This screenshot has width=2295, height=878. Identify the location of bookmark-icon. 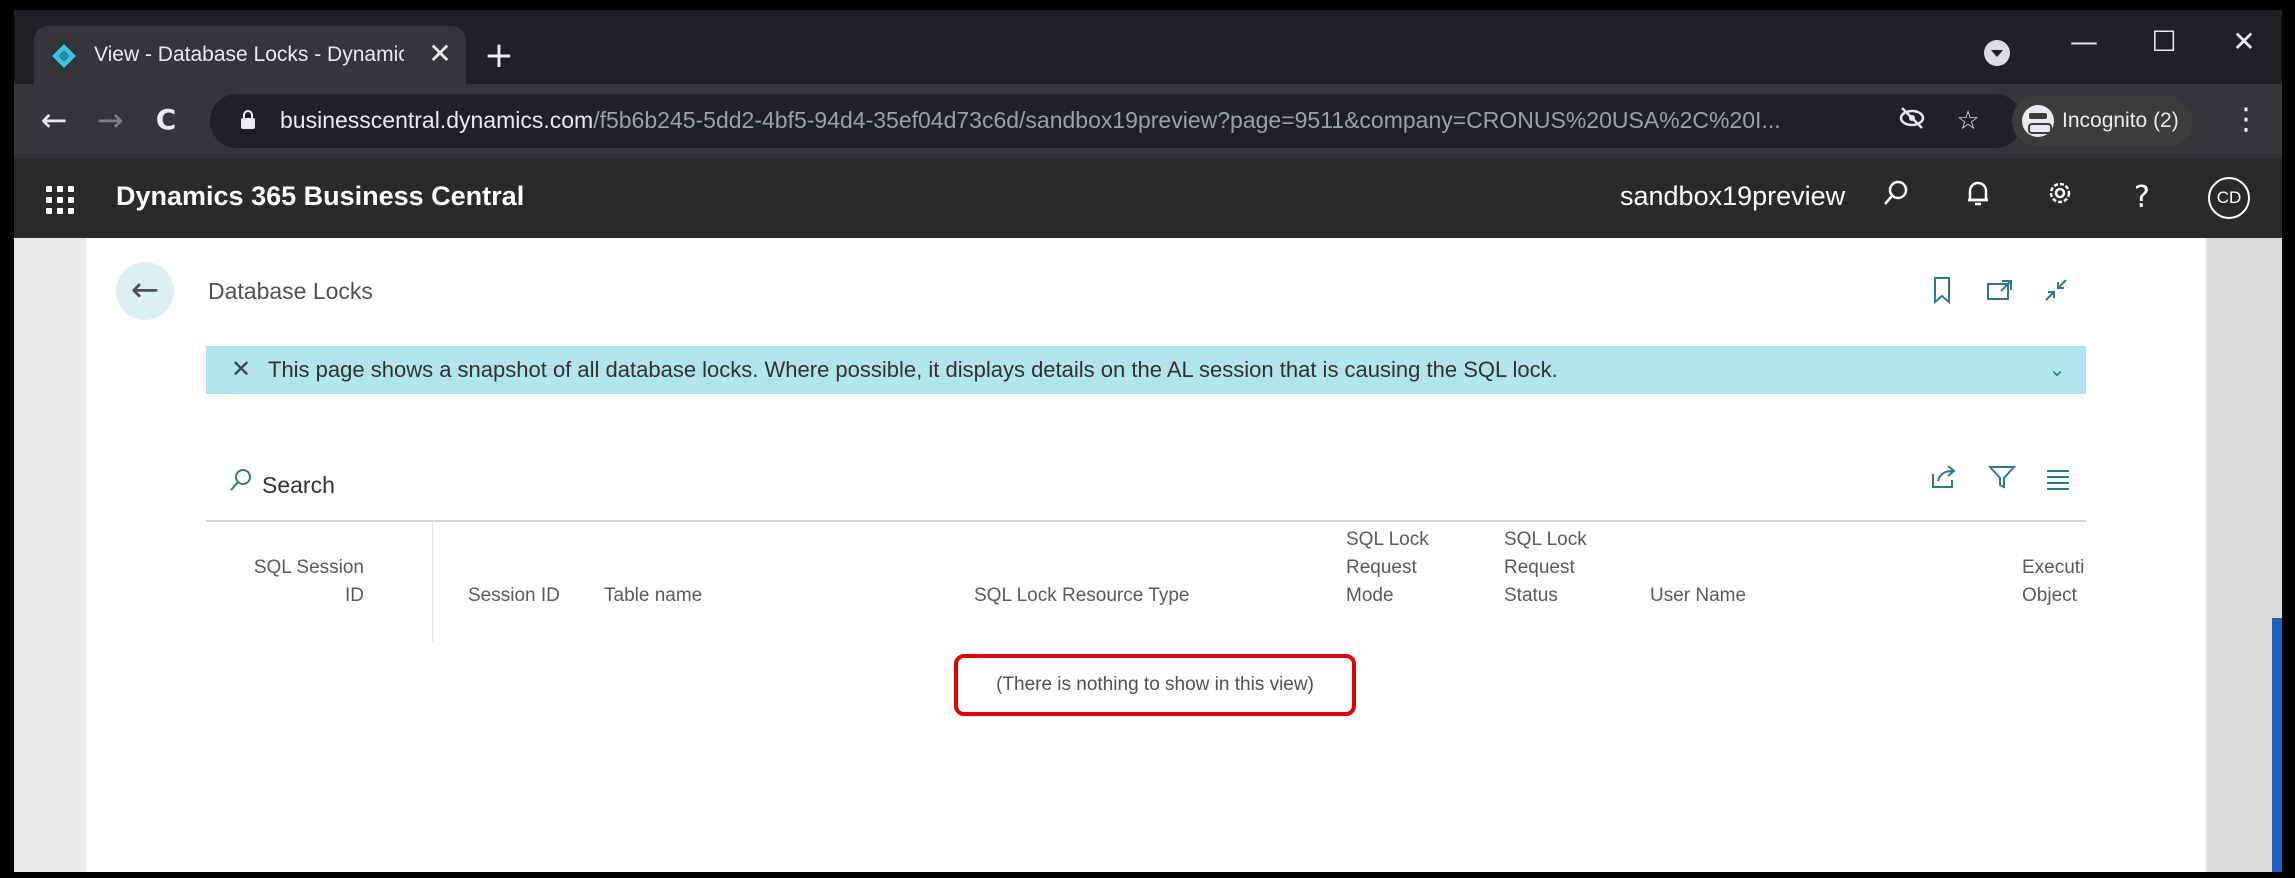
(1942, 294).